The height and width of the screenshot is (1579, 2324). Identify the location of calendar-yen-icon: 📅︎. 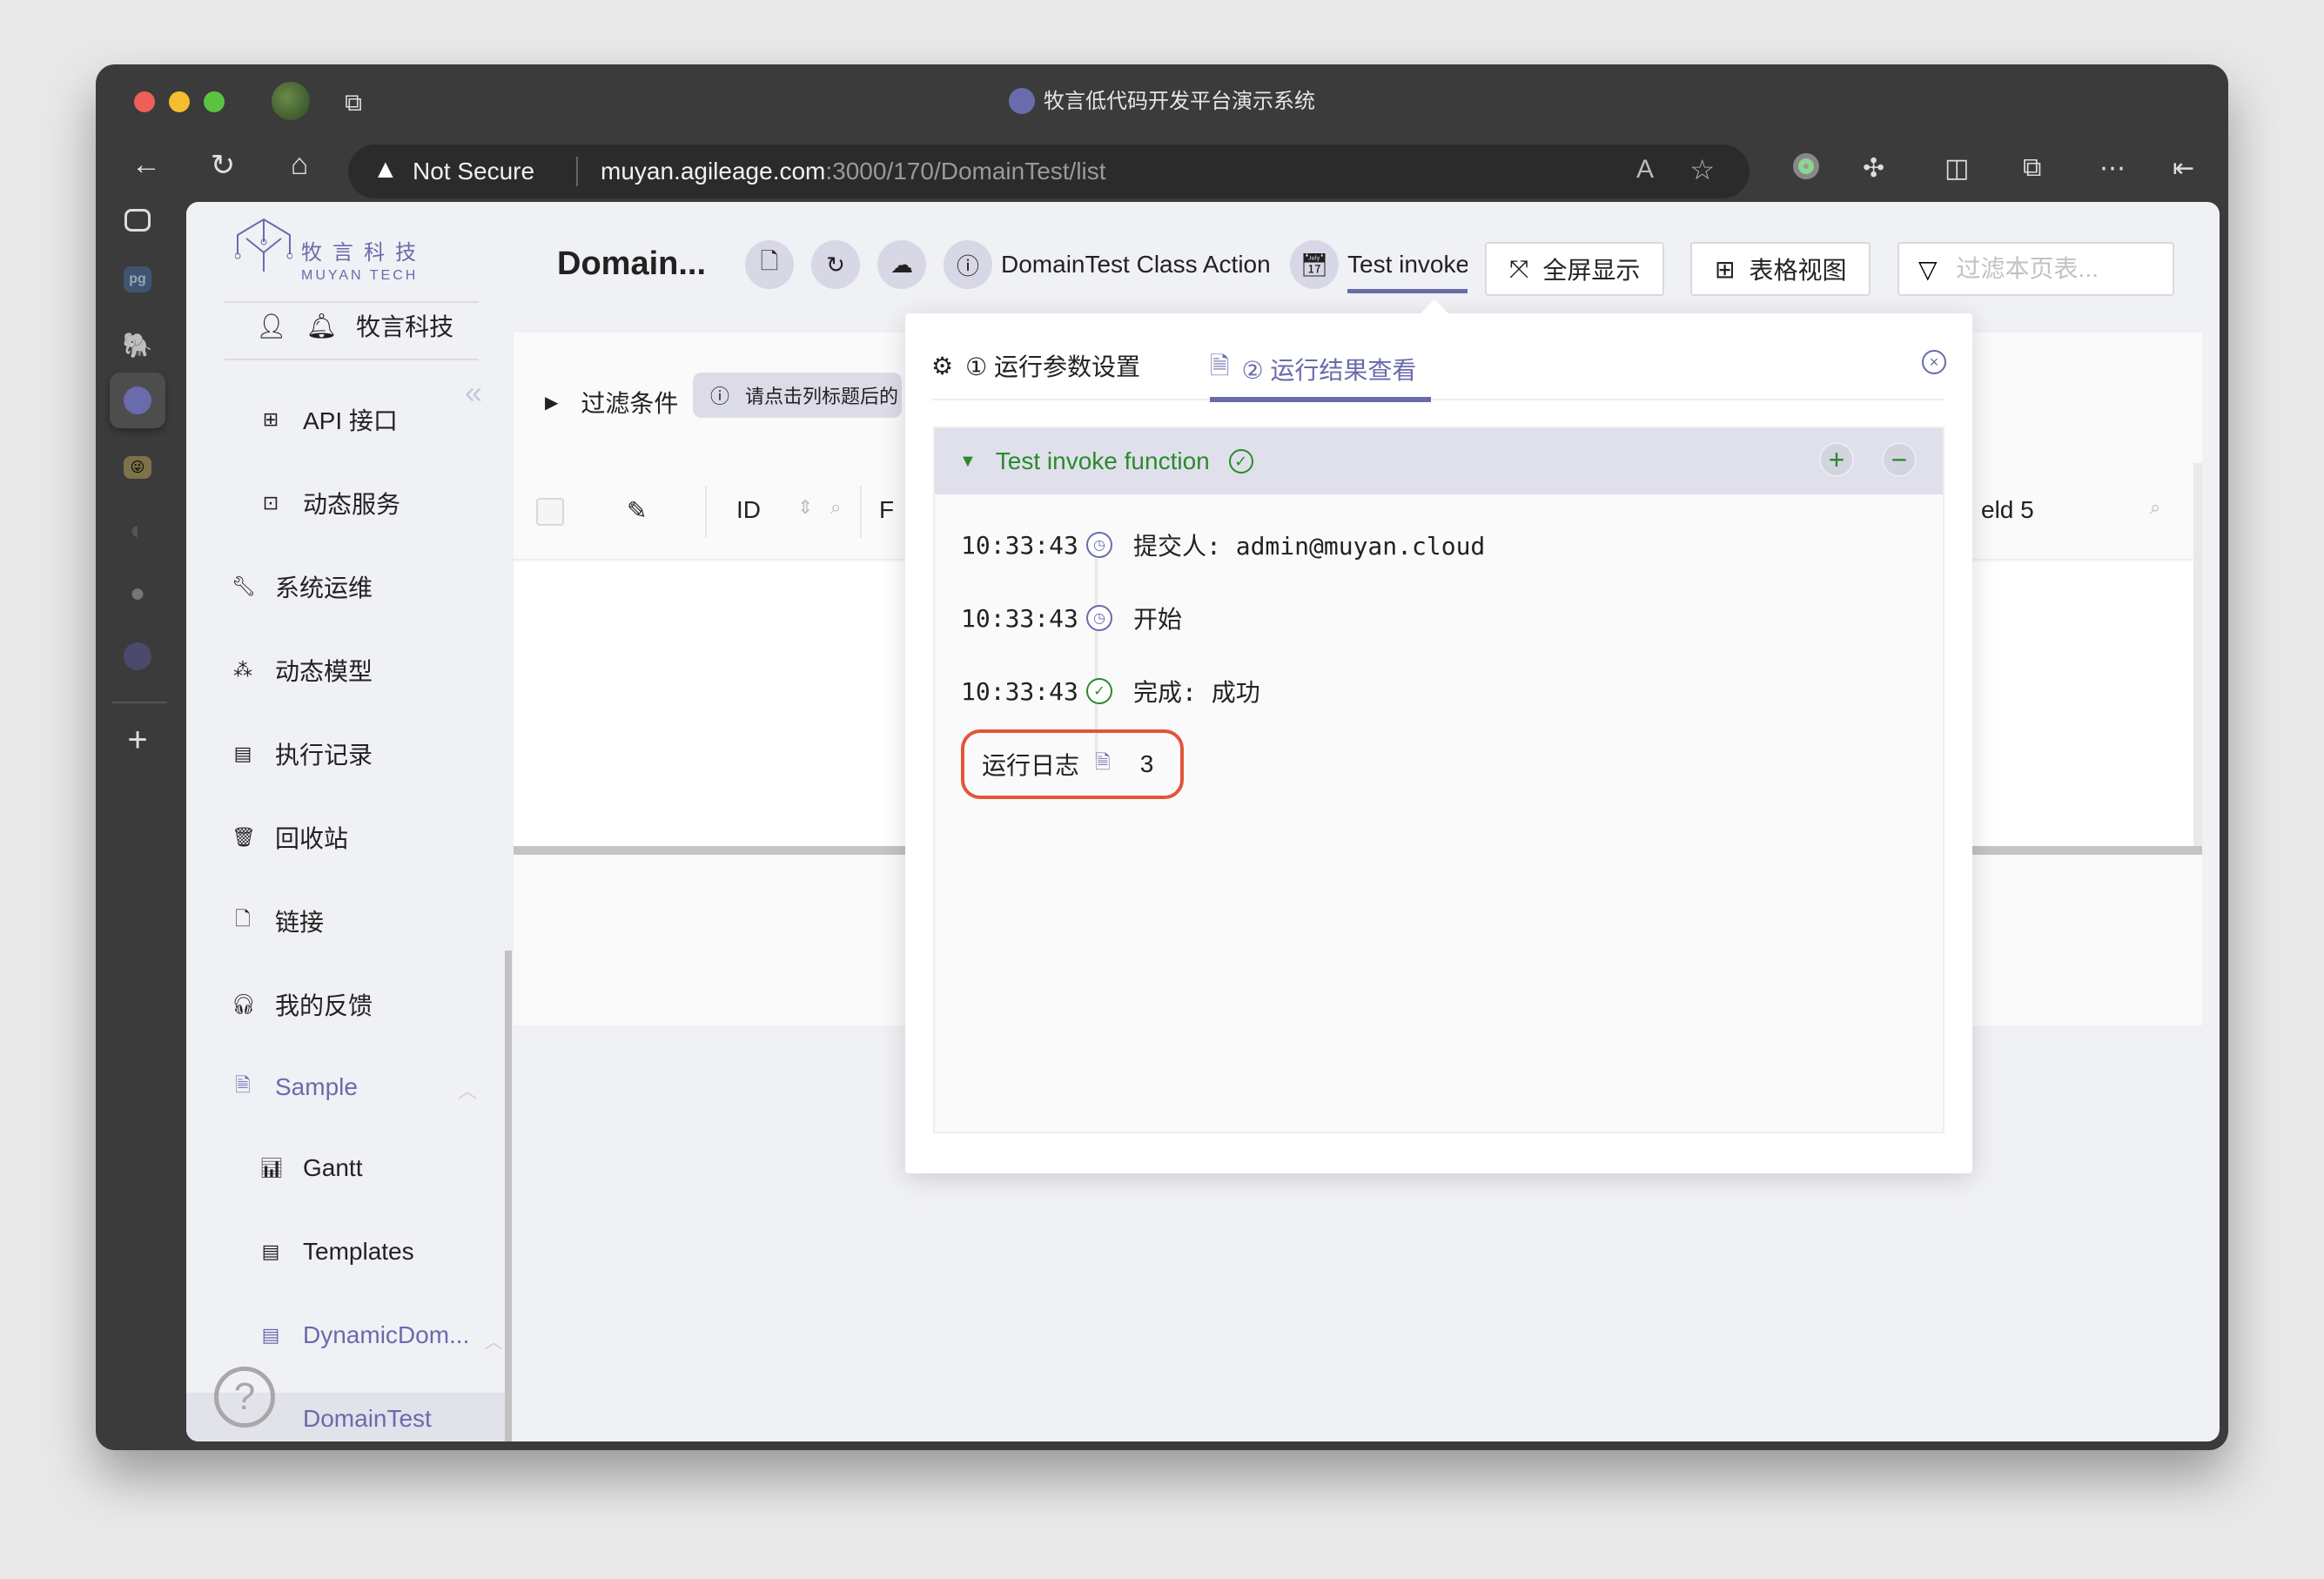
(1314, 264).